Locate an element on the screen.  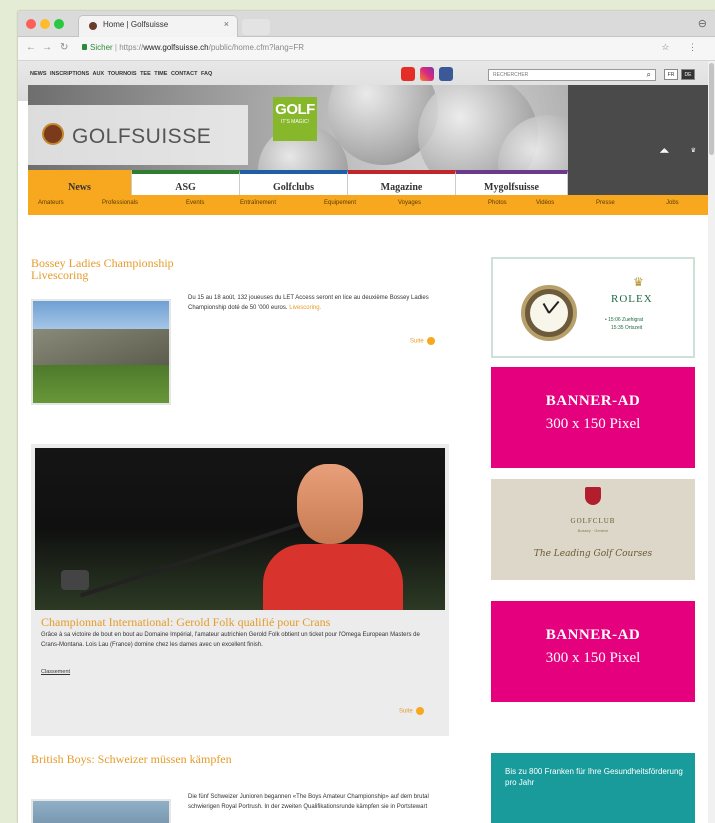
clock-icon is located at coordinates (549, 313).